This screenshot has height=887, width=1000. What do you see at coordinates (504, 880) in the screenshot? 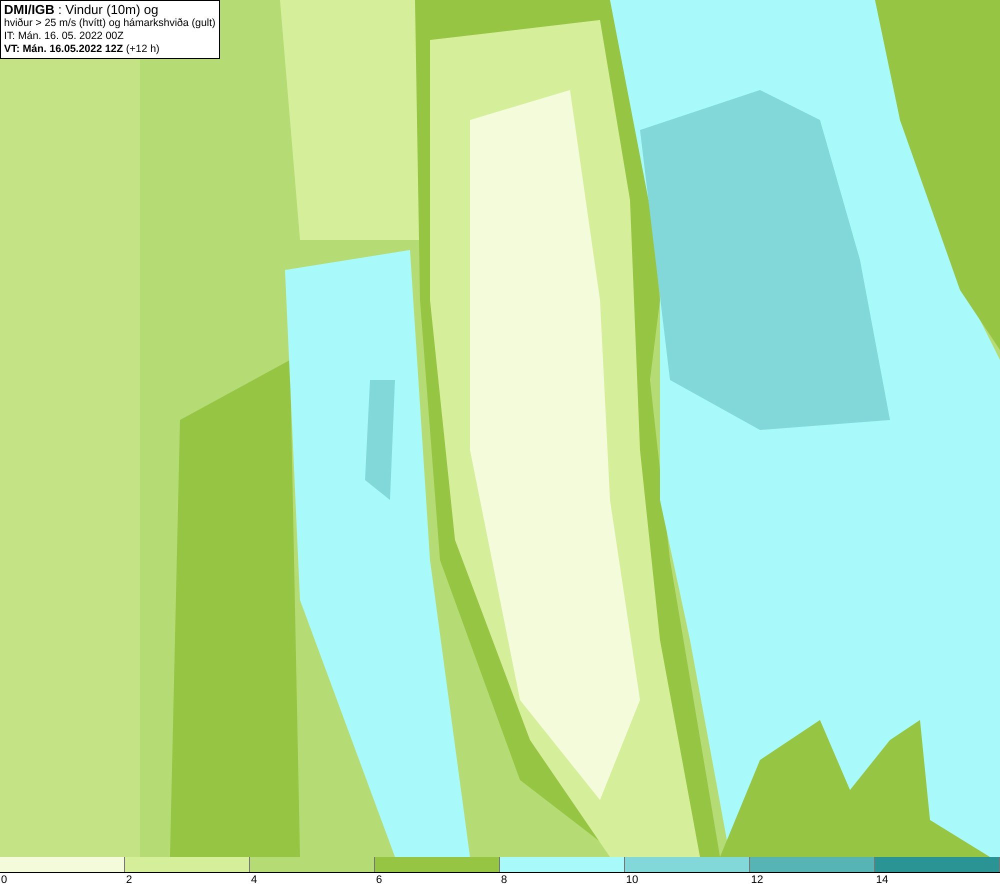
I see `legend-tick-label: 8` at bounding box center [504, 880].